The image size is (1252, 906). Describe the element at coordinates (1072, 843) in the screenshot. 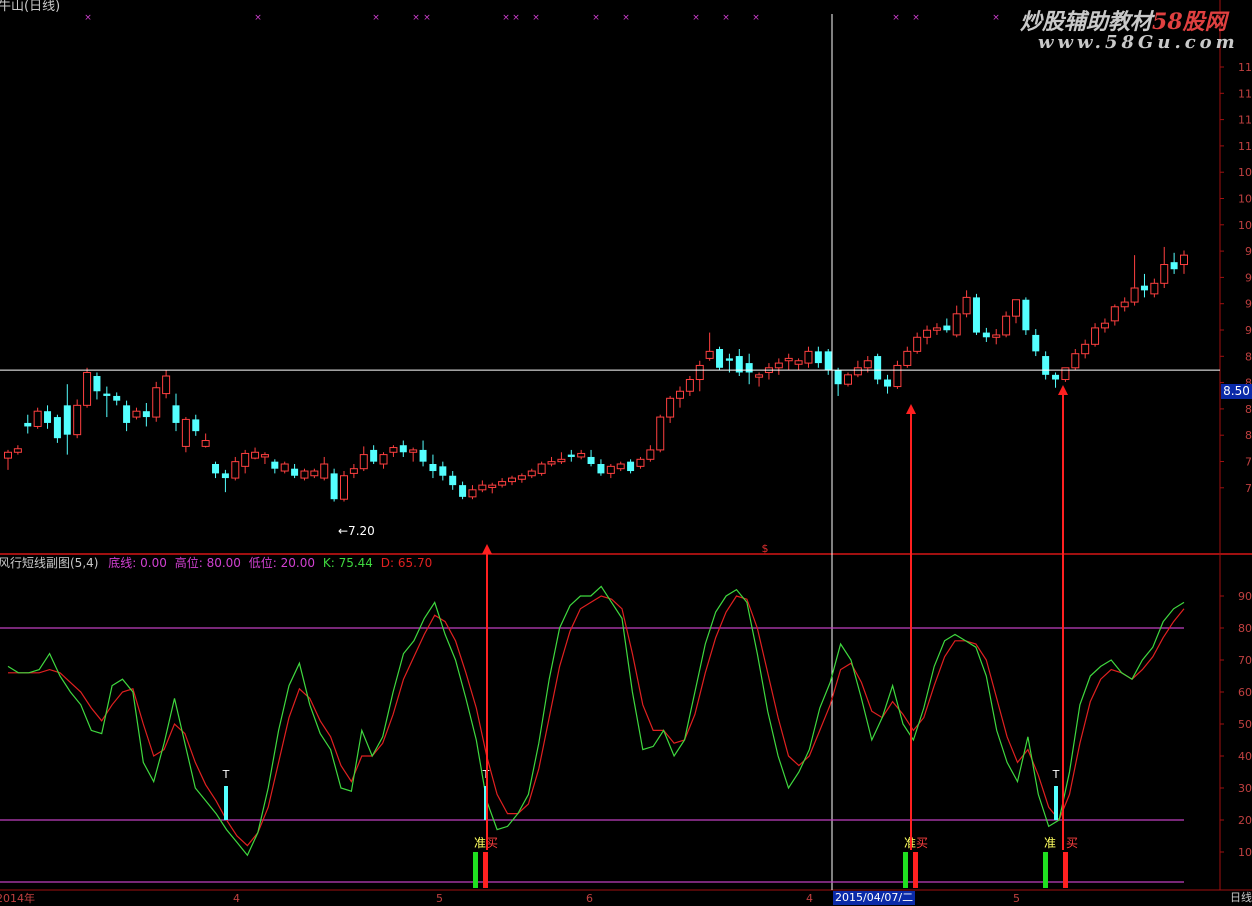

I see `buy-label: 买` at that location.